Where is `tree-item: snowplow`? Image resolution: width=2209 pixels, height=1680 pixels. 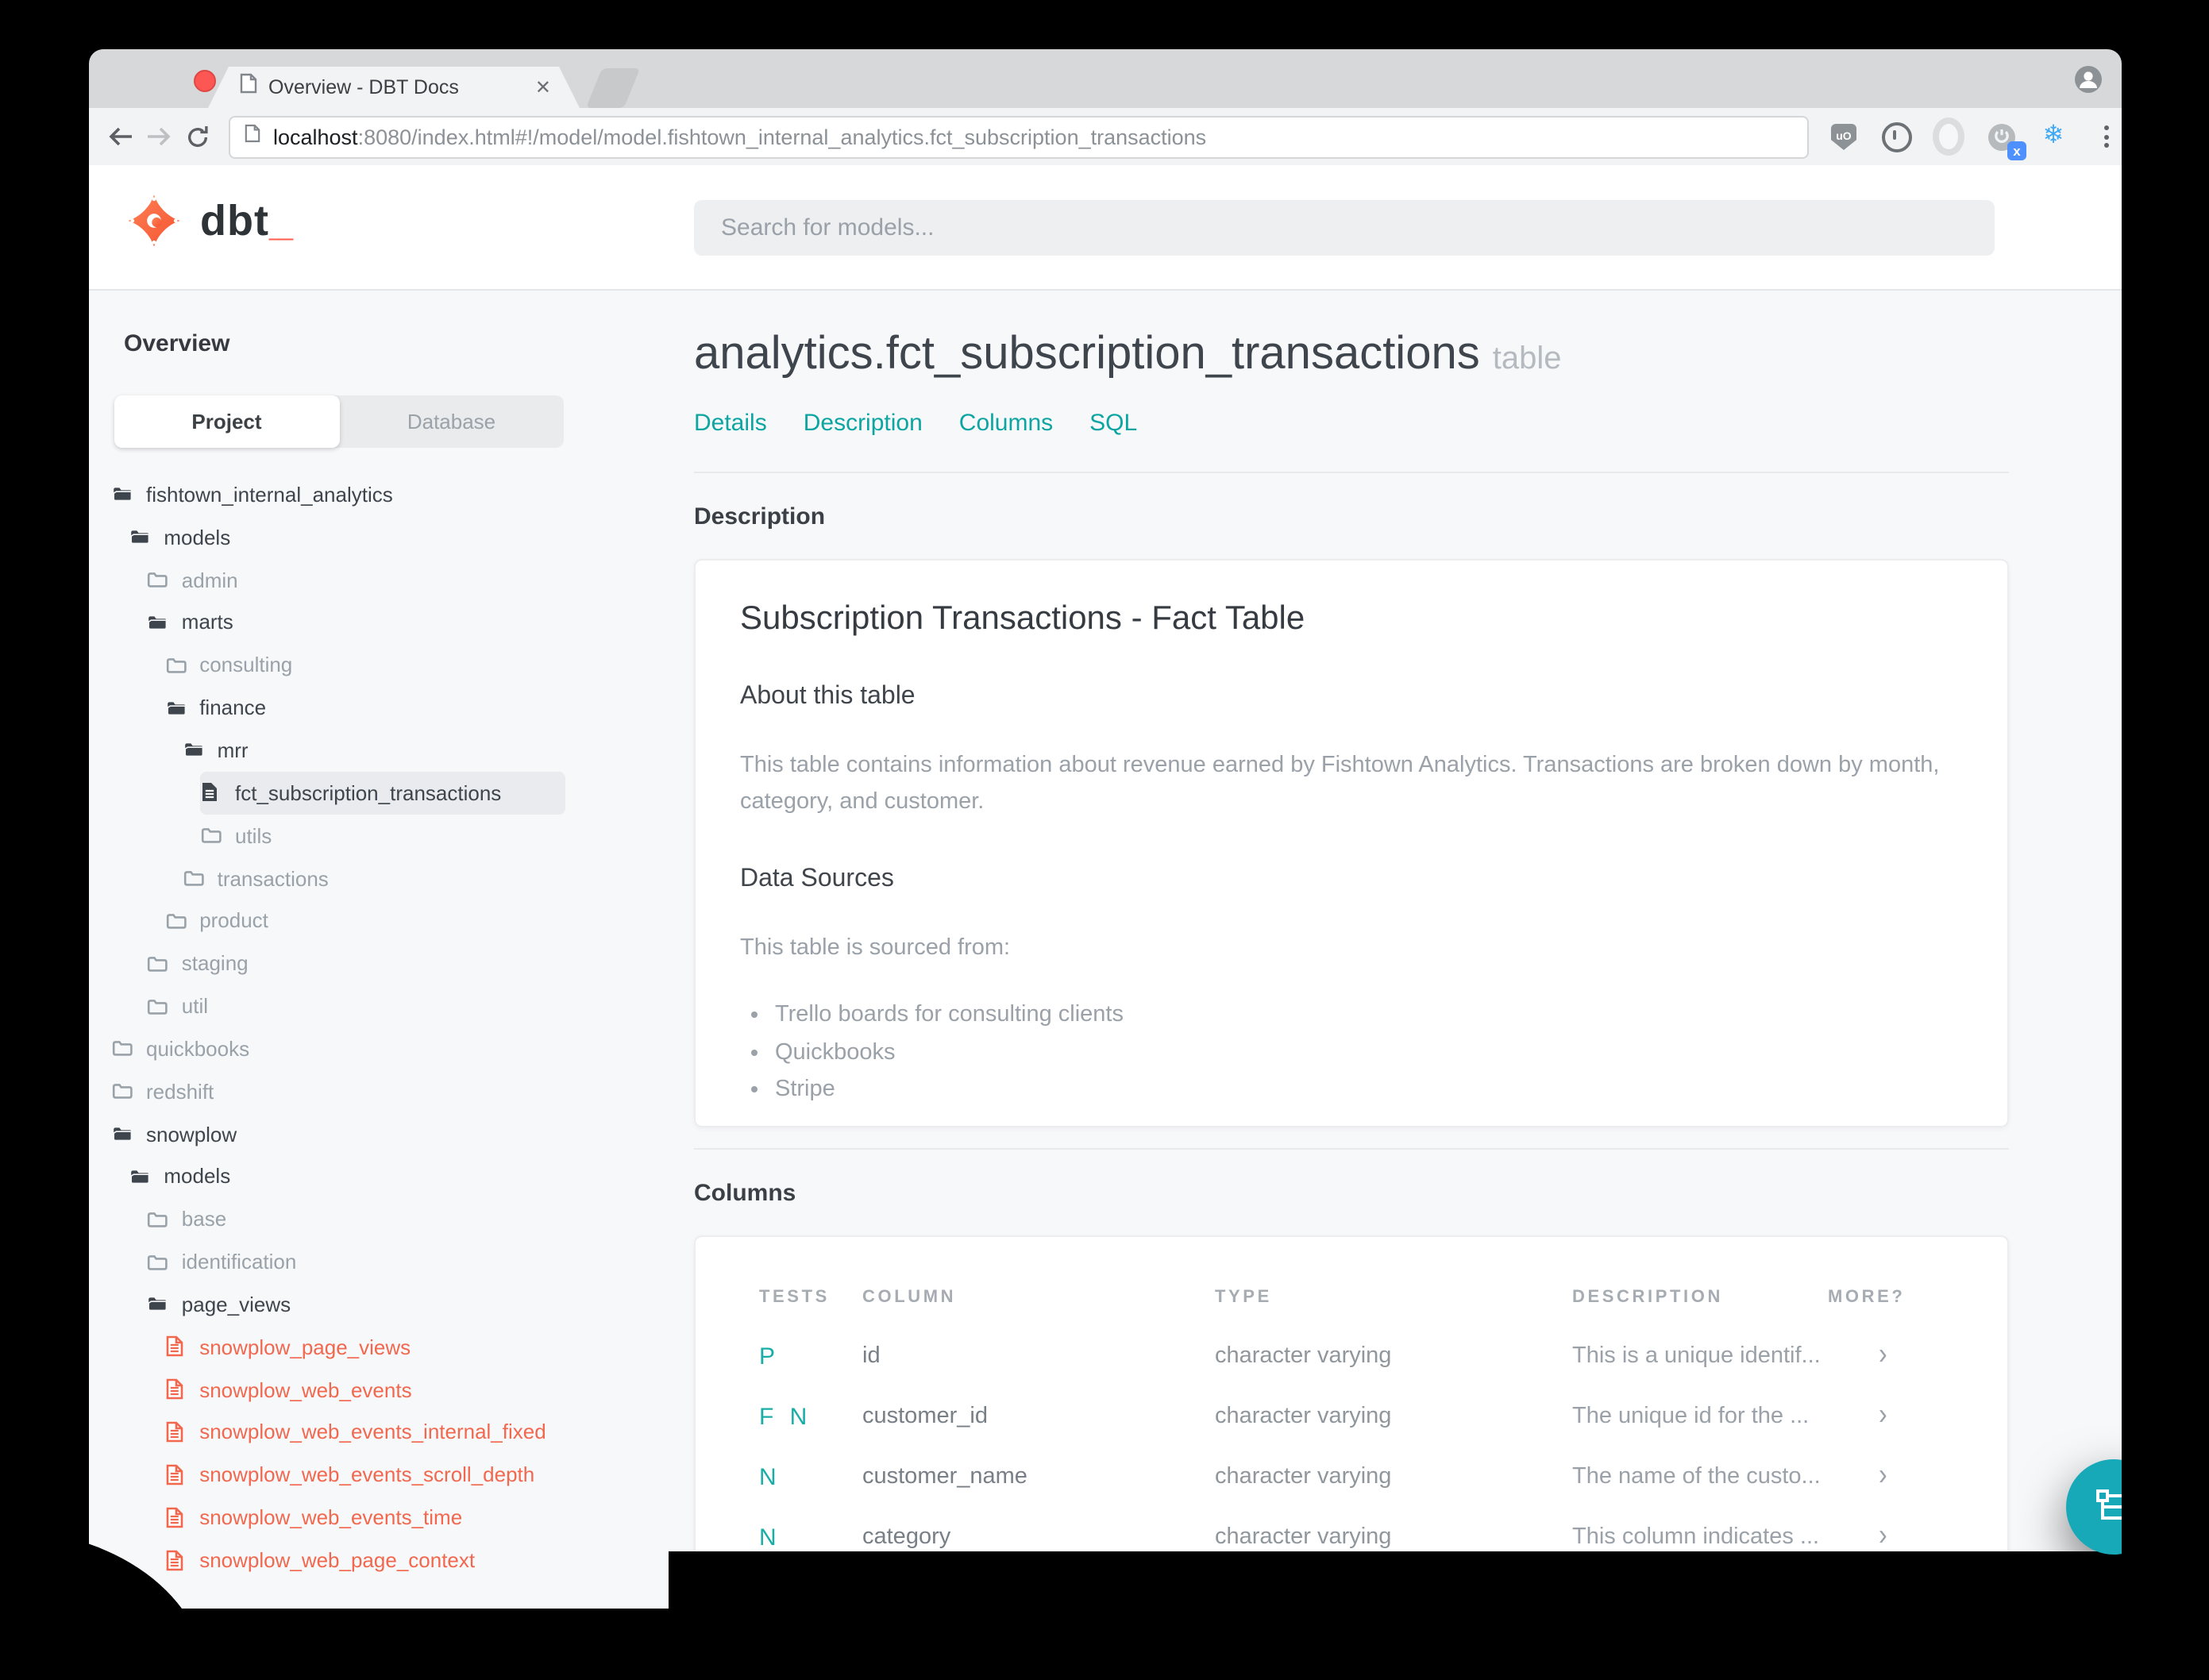 tree-item: snowplow is located at coordinates (390, 1133).